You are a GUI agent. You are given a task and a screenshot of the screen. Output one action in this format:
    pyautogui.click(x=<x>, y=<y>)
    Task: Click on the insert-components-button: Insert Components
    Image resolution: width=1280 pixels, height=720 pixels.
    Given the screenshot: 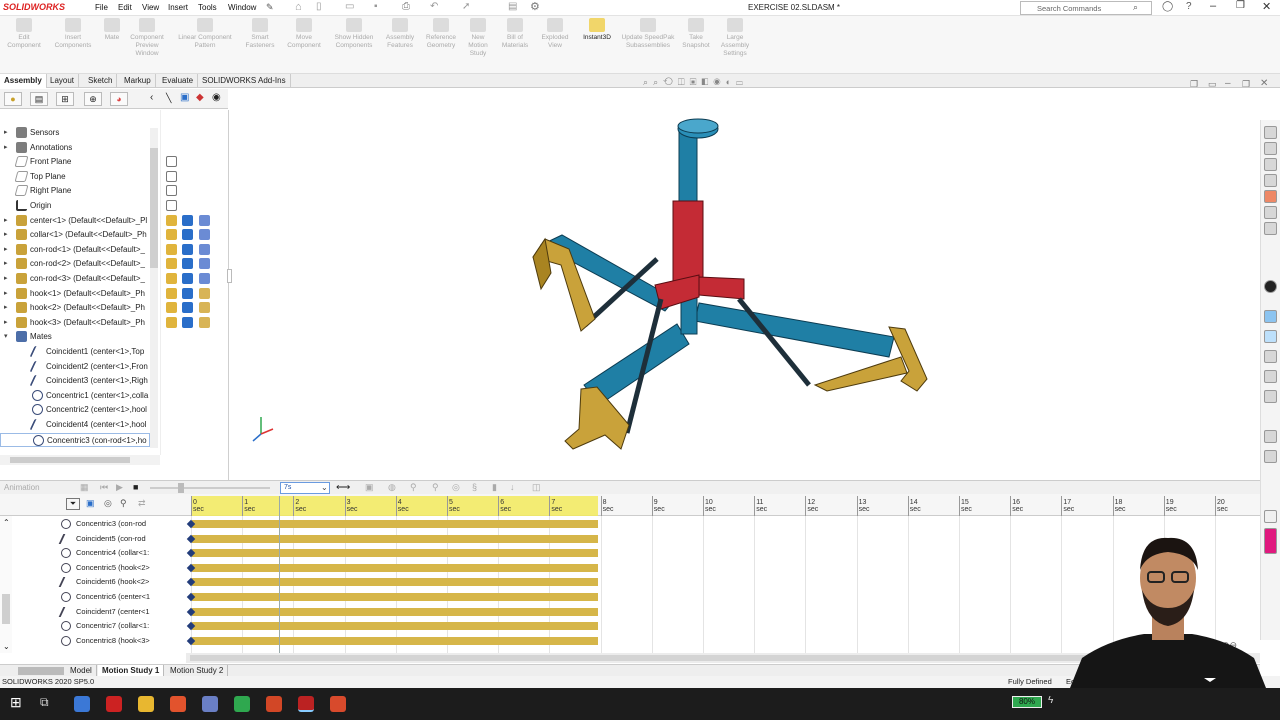 What is the action you would take?
    pyautogui.click(x=73, y=34)
    